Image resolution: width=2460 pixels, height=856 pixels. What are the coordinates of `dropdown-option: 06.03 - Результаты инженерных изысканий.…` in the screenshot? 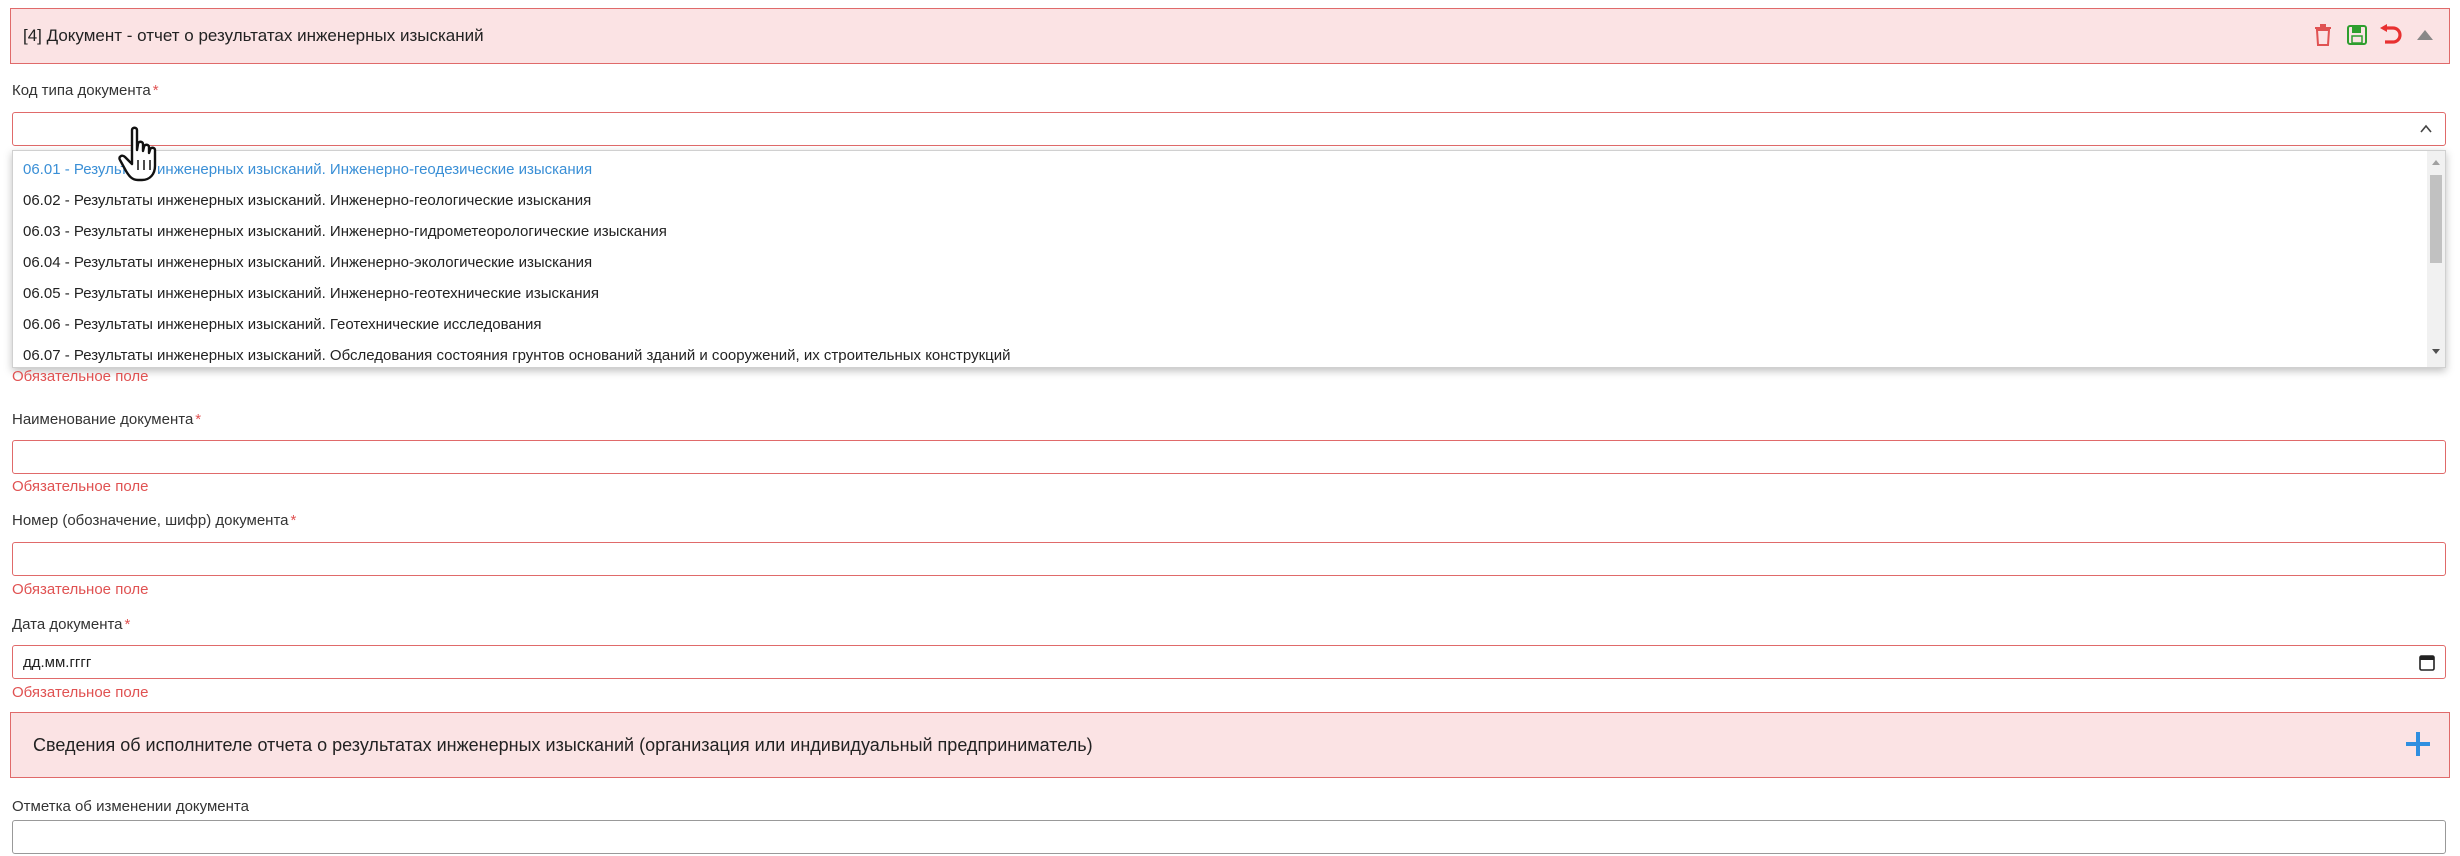 It's located at (345, 231).